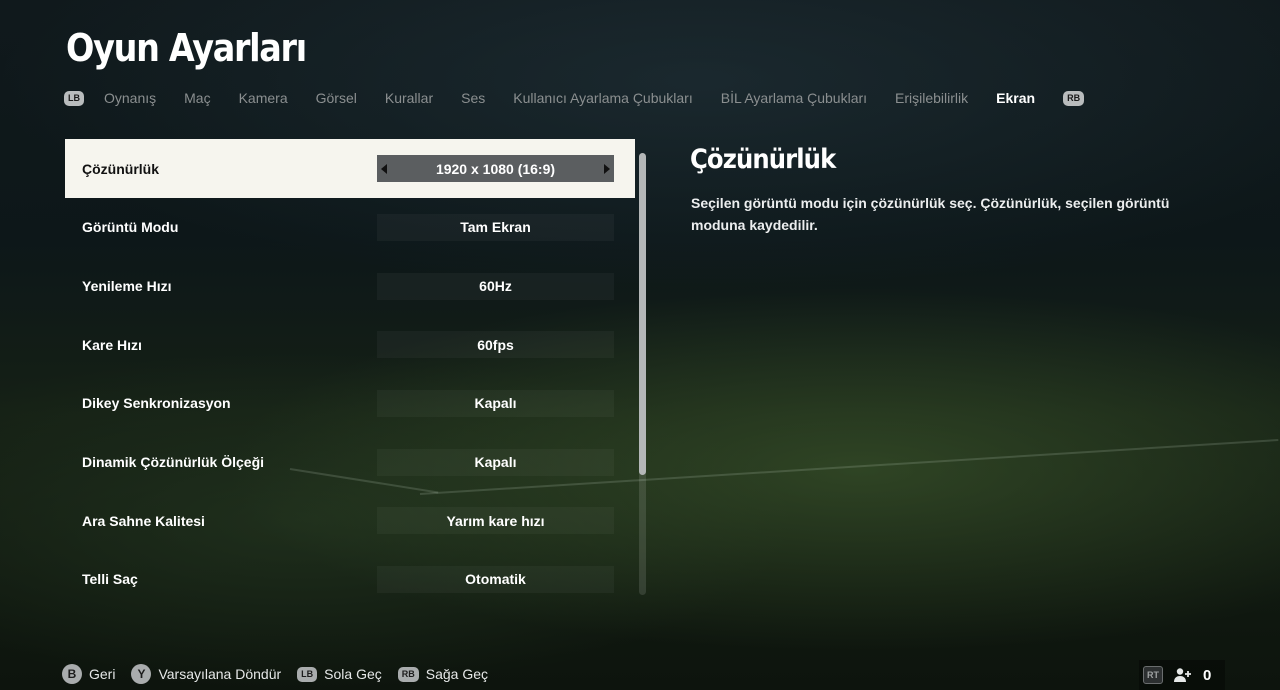  What do you see at coordinates (495, 521) in the screenshot?
I see `setting-value: Yarım kare hızı` at bounding box center [495, 521].